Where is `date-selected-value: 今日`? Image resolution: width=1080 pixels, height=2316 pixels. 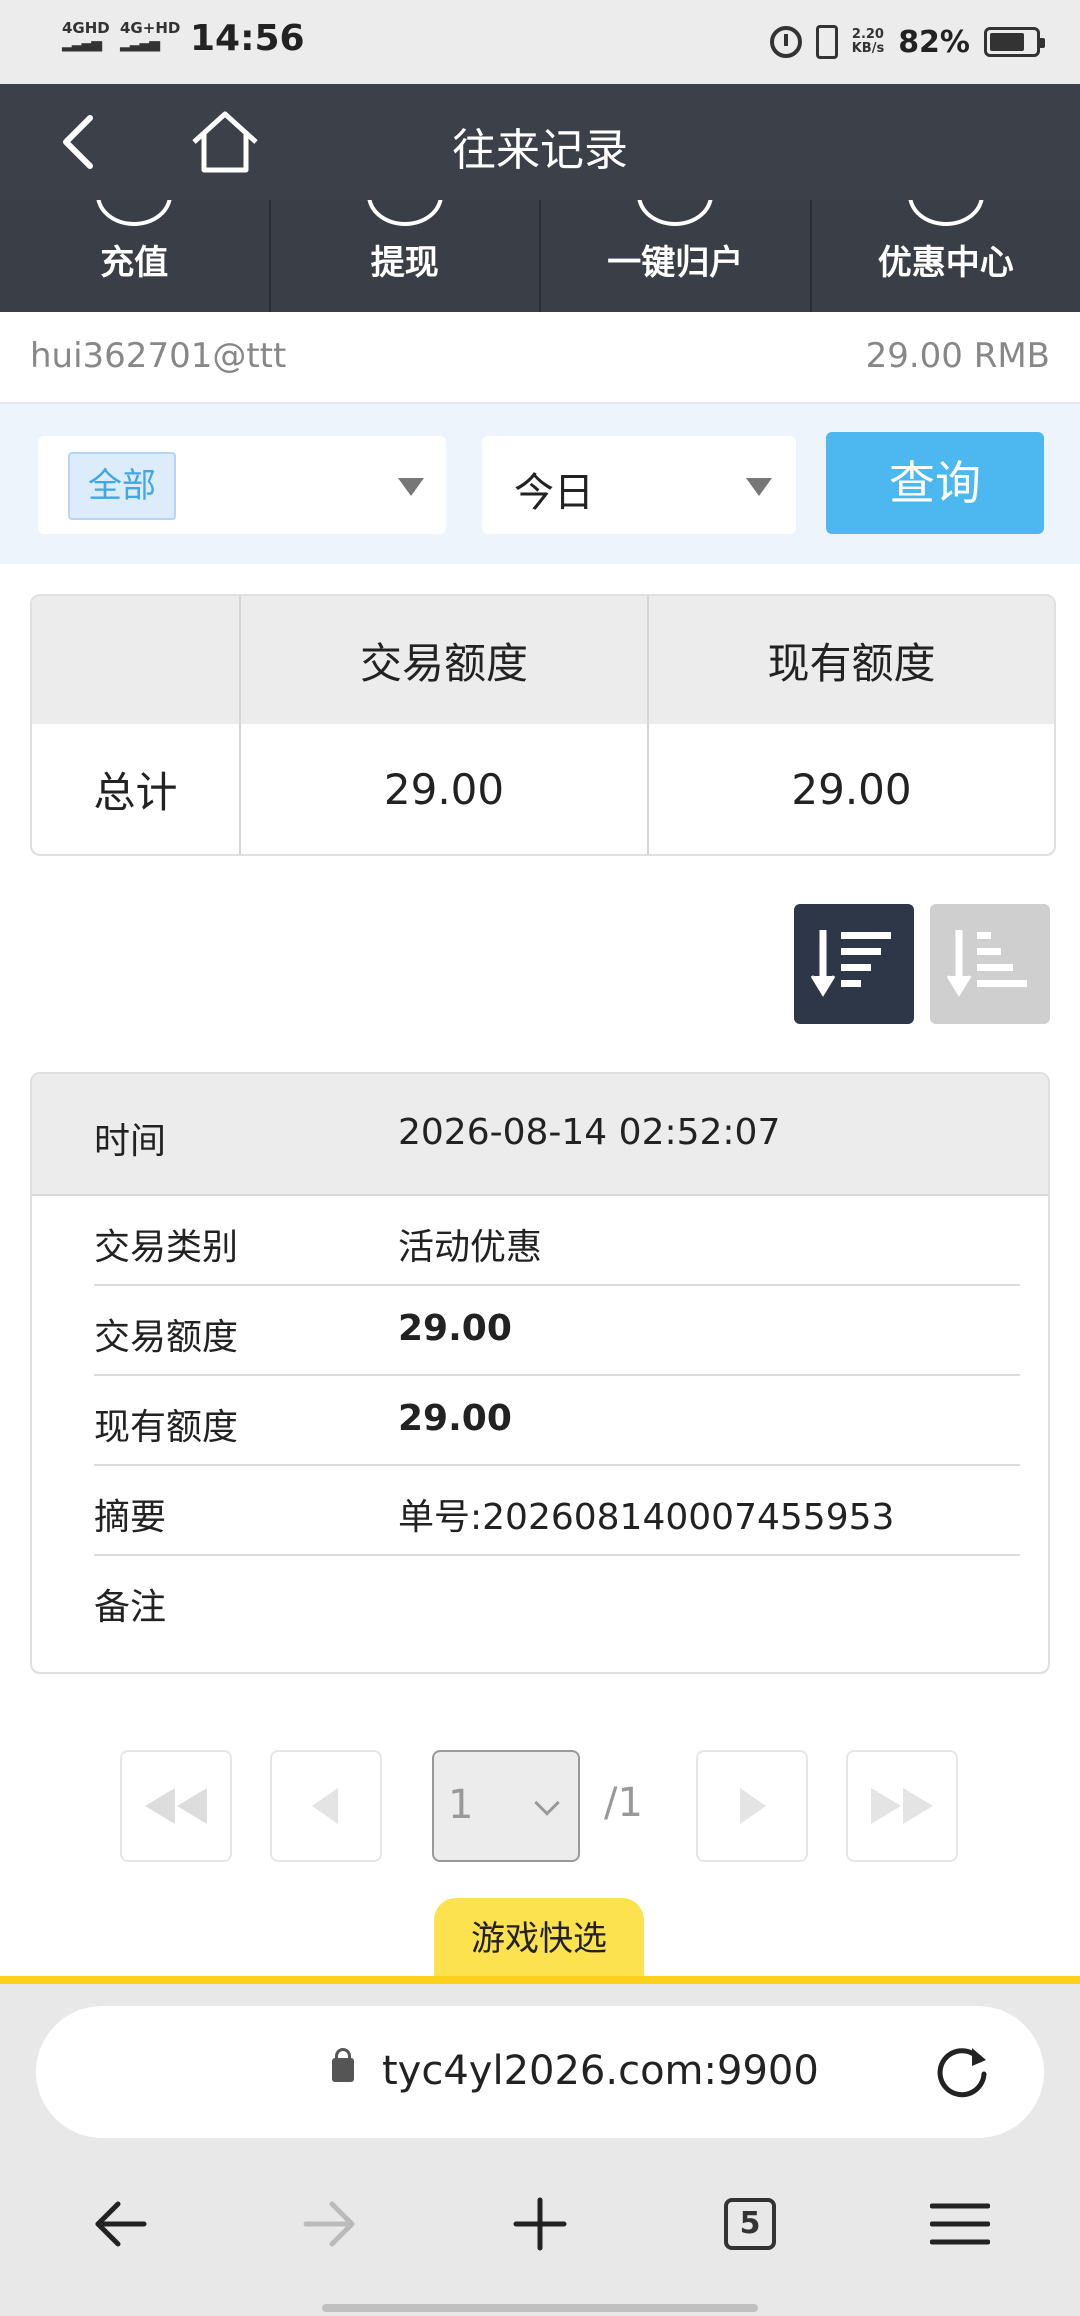
date-selected-value: 今日 is located at coordinates (554, 493).